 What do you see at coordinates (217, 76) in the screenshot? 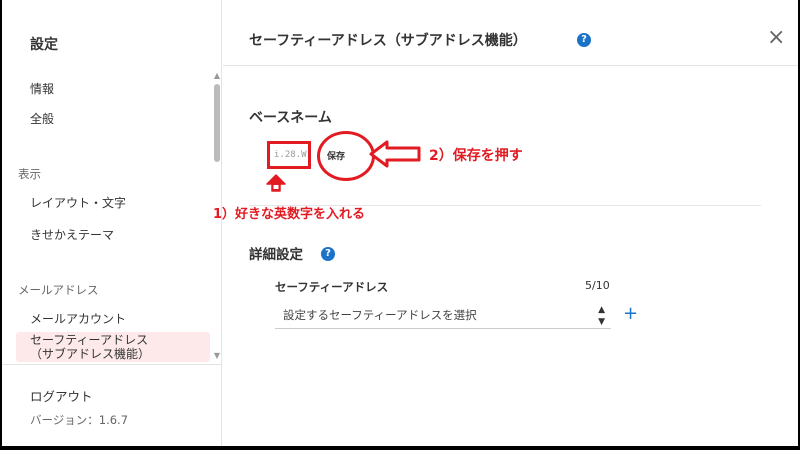
I see `scroll-up-arrow-icon: ▲` at bounding box center [217, 76].